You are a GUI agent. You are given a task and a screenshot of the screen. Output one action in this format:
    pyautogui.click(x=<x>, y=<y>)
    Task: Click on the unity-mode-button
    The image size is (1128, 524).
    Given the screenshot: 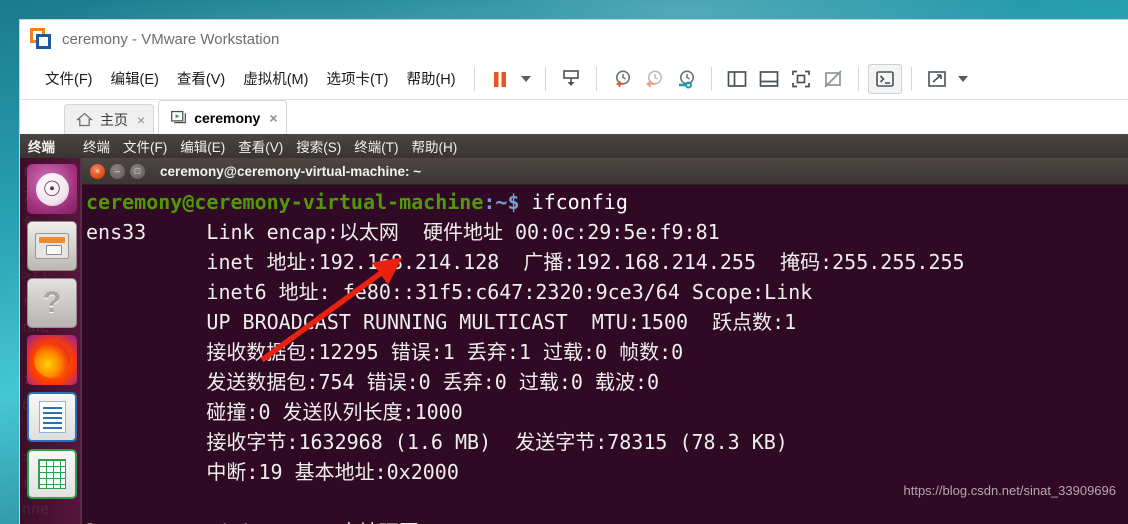 What is the action you would take?
    pyautogui.click(x=833, y=79)
    